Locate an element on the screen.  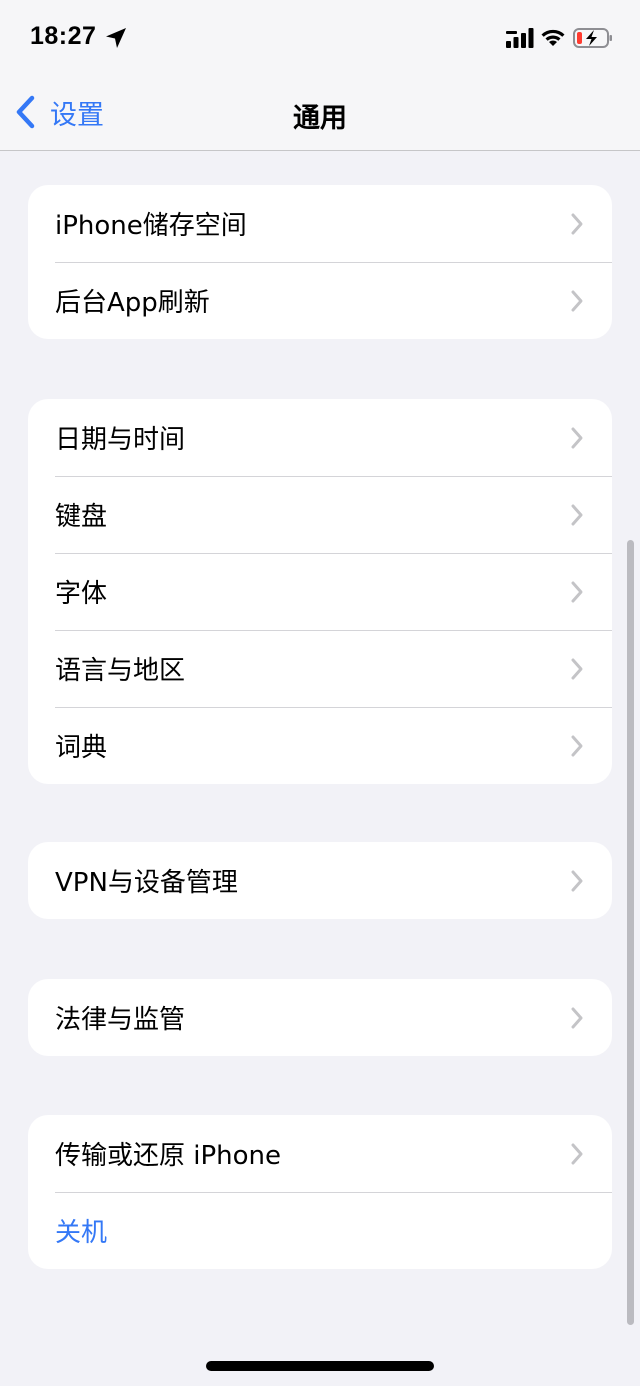
row-label: 键盘 is located at coordinates (81, 517).